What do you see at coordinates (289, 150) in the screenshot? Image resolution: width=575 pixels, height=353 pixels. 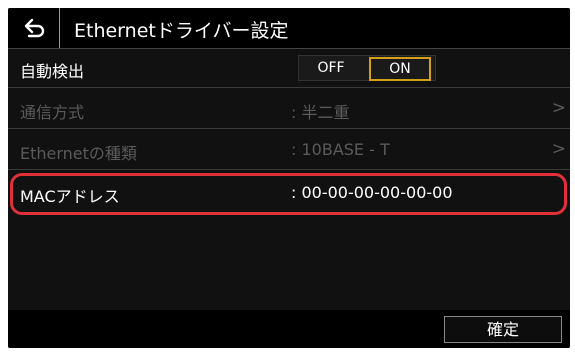 I see `row-ethernet-type: Ethernetの種類 : 10BASE - T >` at bounding box center [289, 150].